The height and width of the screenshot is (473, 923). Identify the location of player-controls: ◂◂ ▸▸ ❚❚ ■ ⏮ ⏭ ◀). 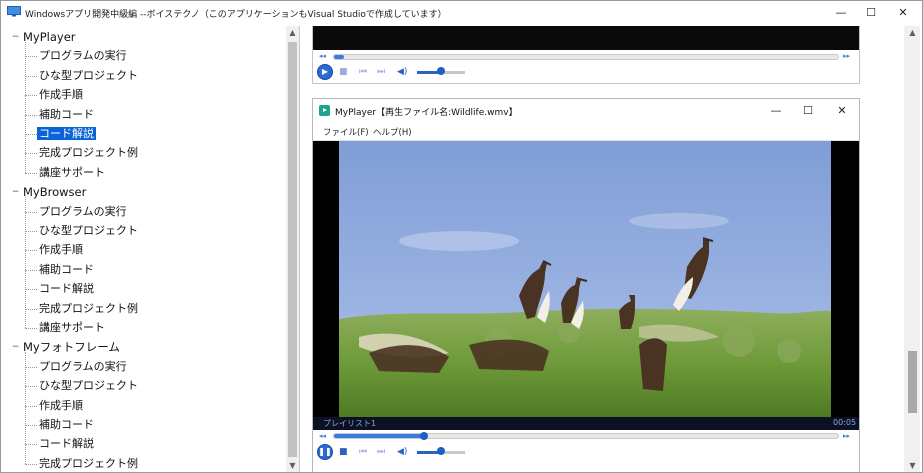
(586, 451).